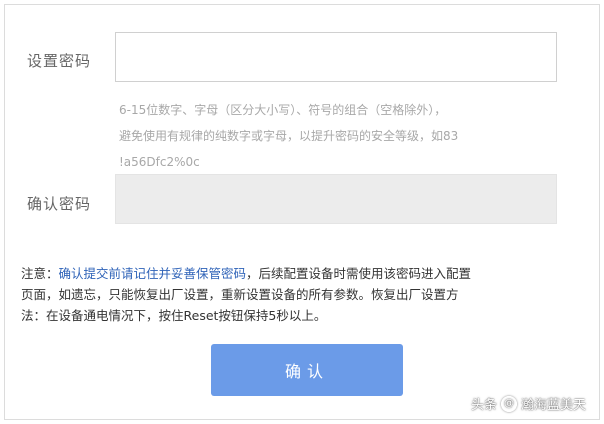  I want to click on hint-line: 避免使用有规律的纯数字或字母，以提升密码的安全等级，如83, so click(289, 136).